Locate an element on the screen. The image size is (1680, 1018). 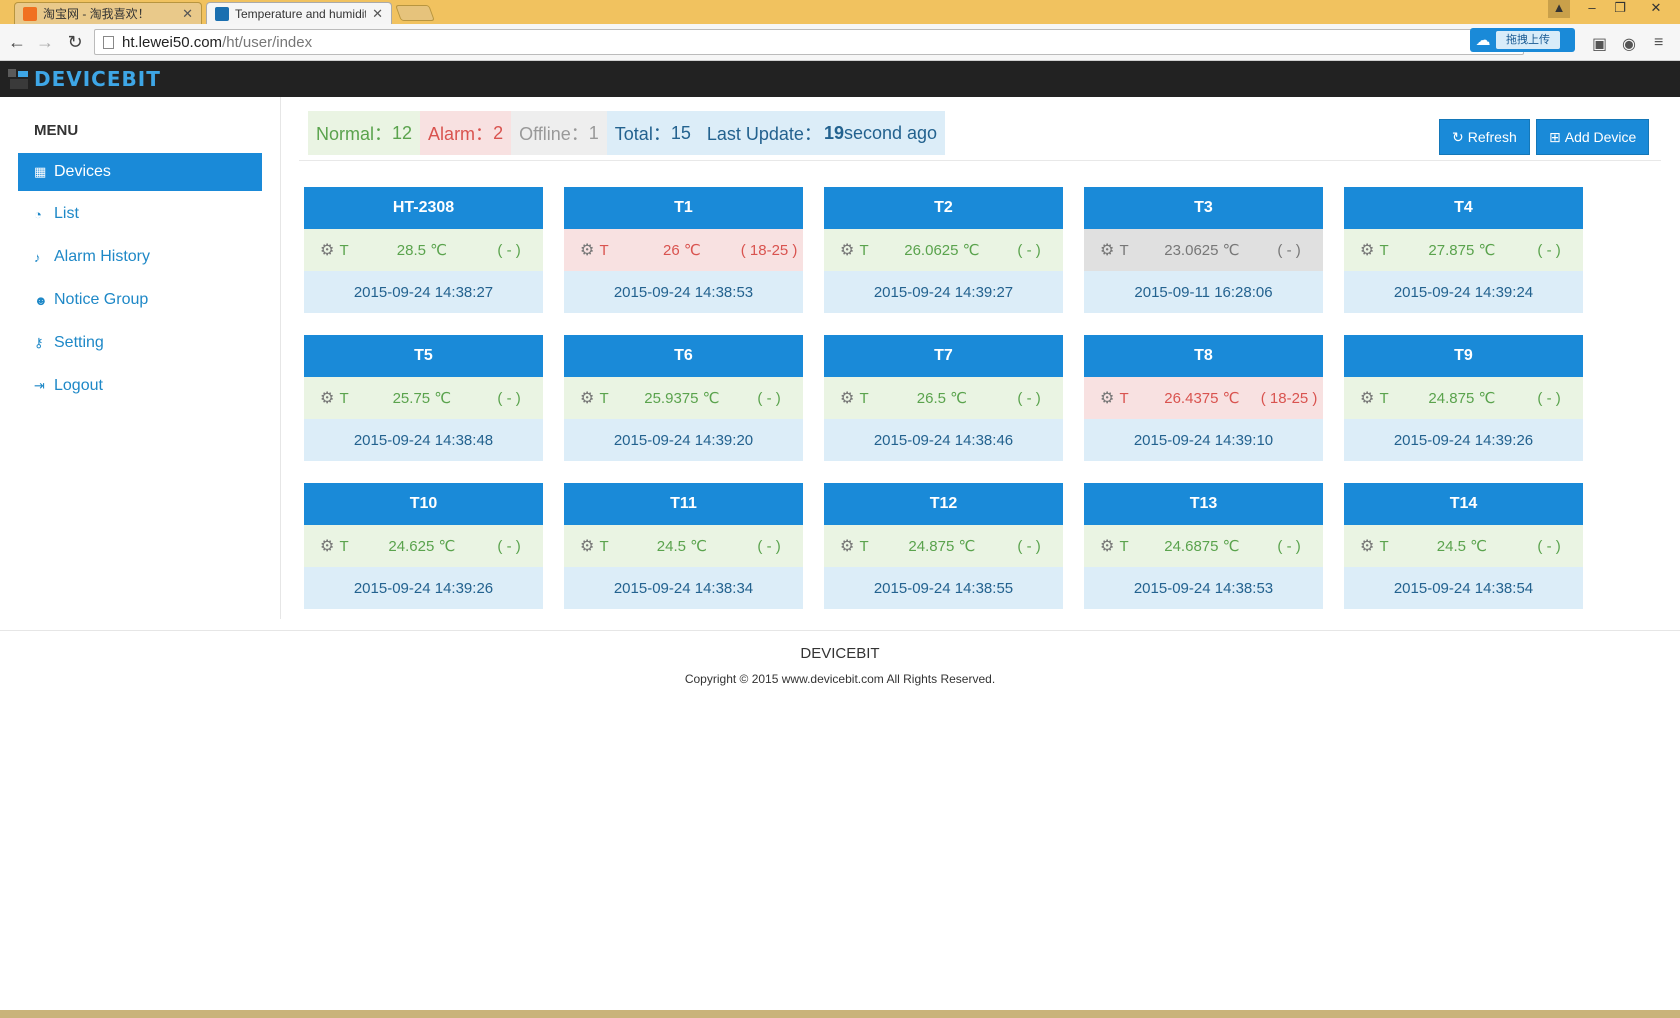
browser-tab-active: Temperature and humidit ✕ is located at coordinates (299, 13).